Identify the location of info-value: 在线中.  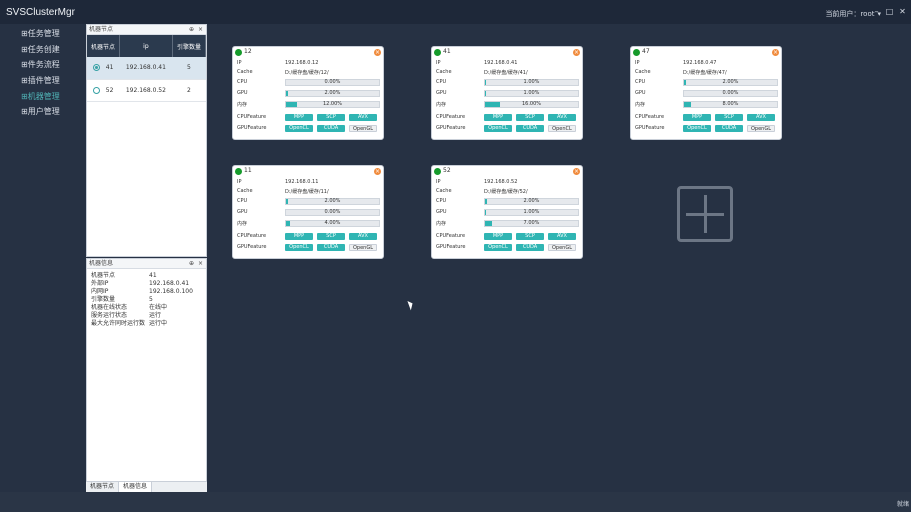
(158, 307).